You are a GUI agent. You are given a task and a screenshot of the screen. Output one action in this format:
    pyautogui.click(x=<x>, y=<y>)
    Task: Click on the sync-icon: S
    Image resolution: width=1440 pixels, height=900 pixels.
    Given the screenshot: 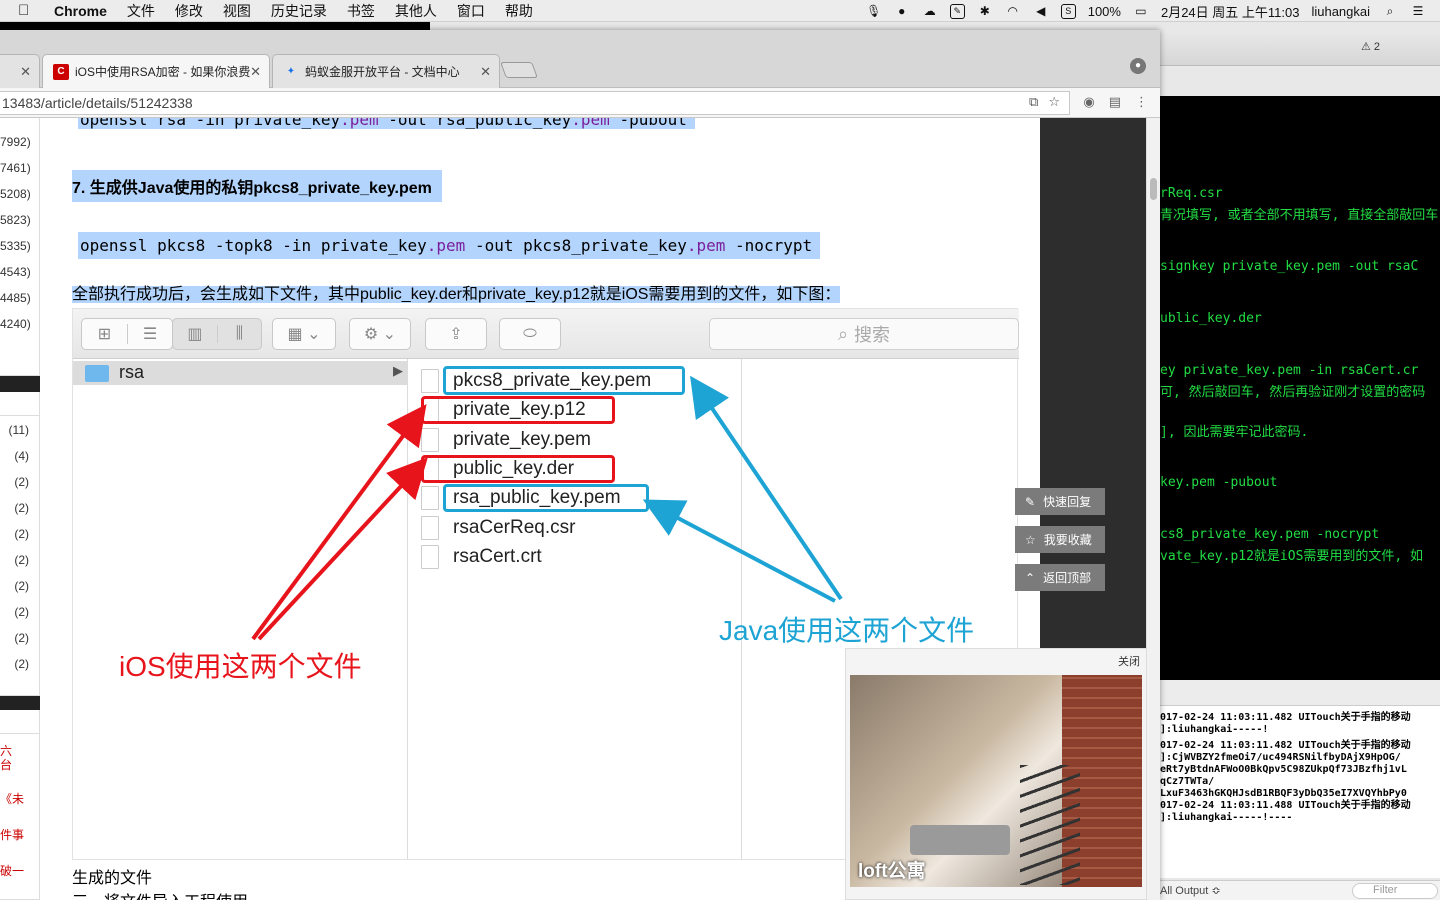 What is the action you would take?
    pyautogui.click(x=1068, y=11)
    